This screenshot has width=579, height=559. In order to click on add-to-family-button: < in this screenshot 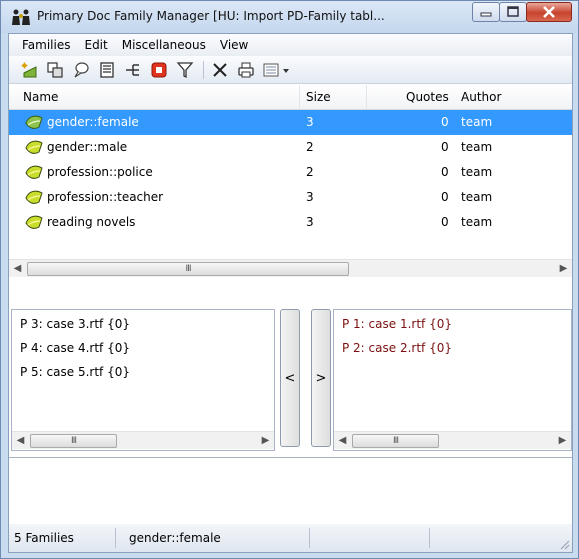, I will do `click(290, 378)`.